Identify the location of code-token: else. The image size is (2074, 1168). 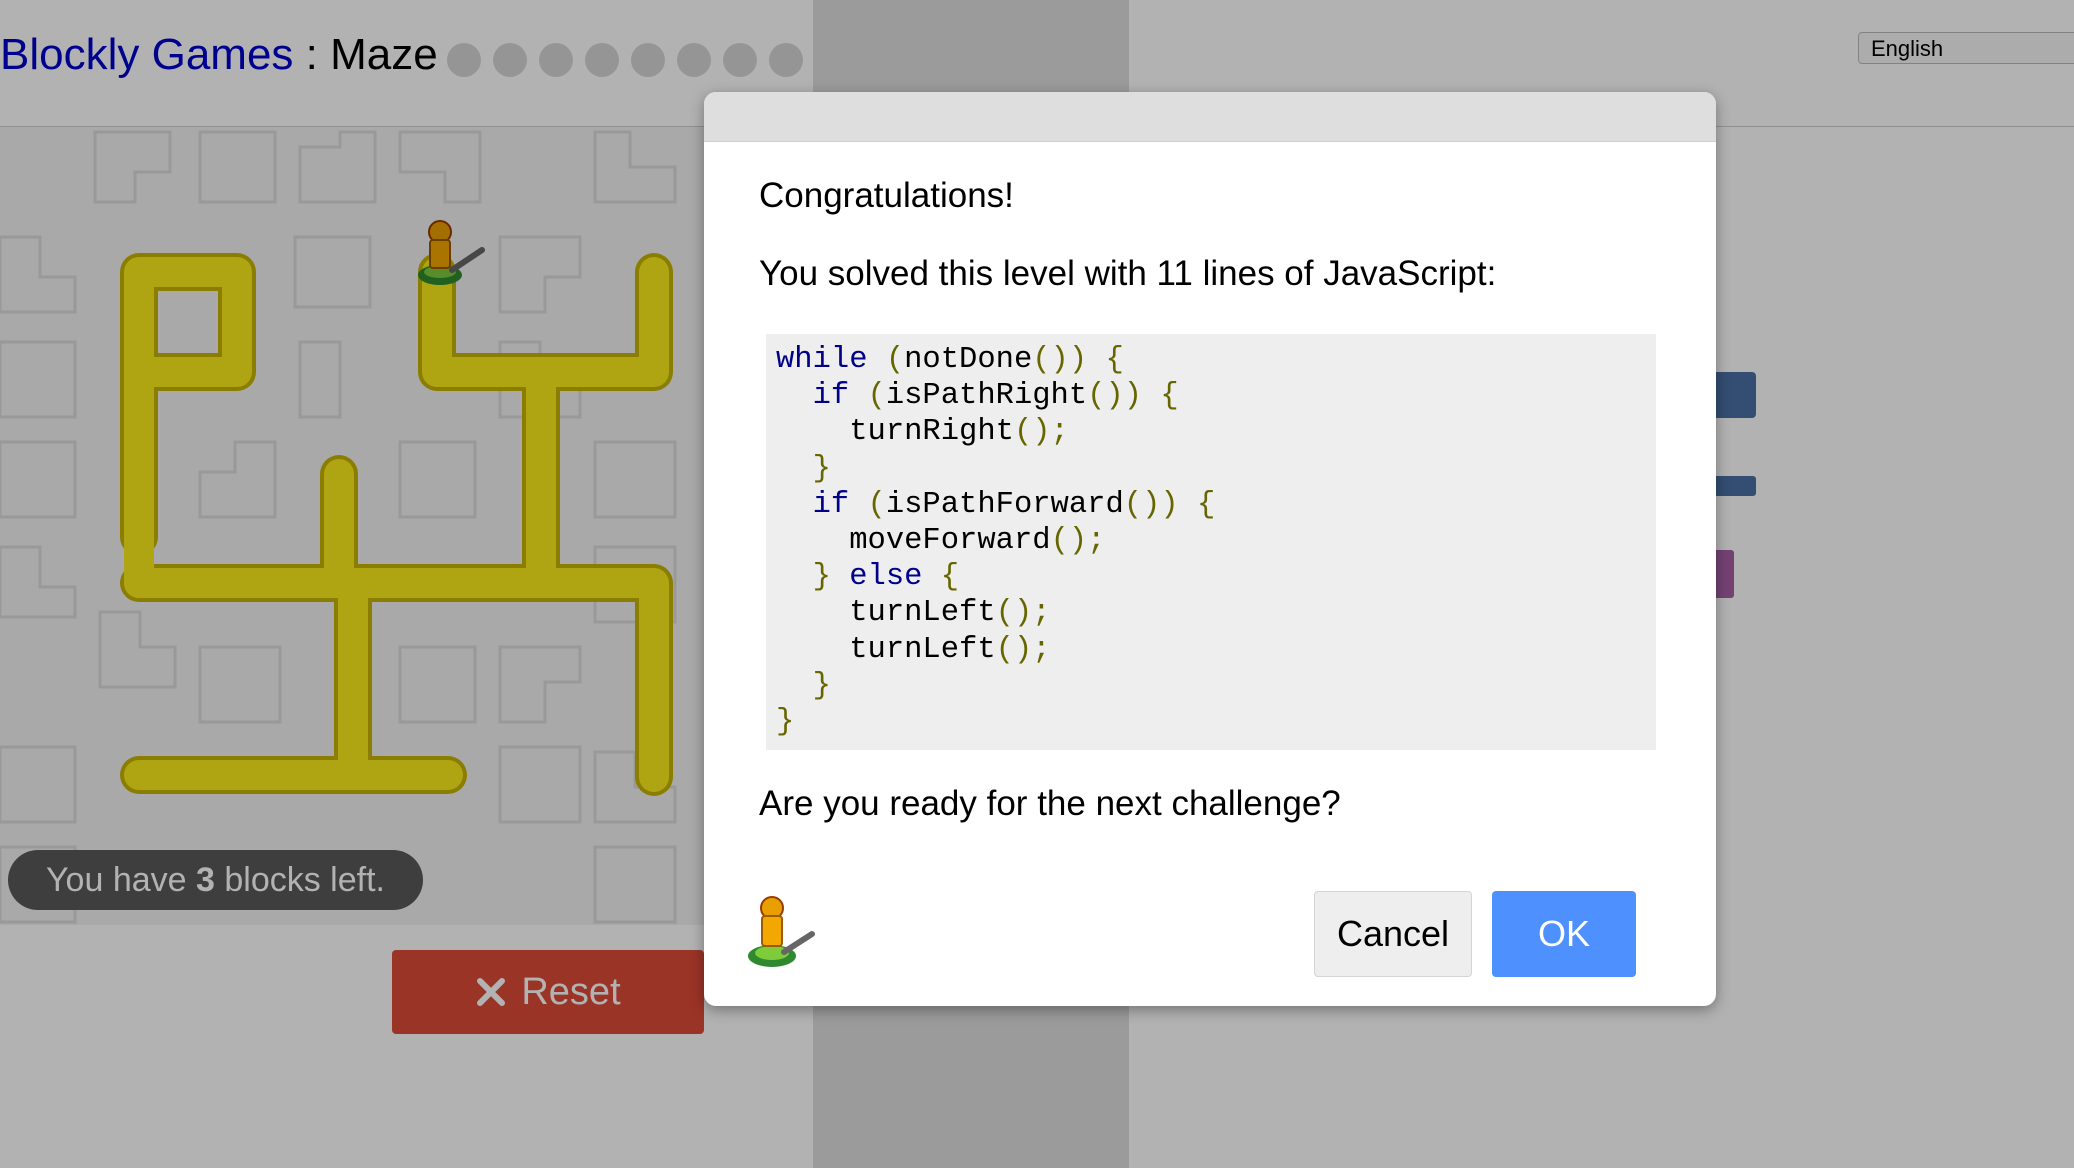
(886, 577).